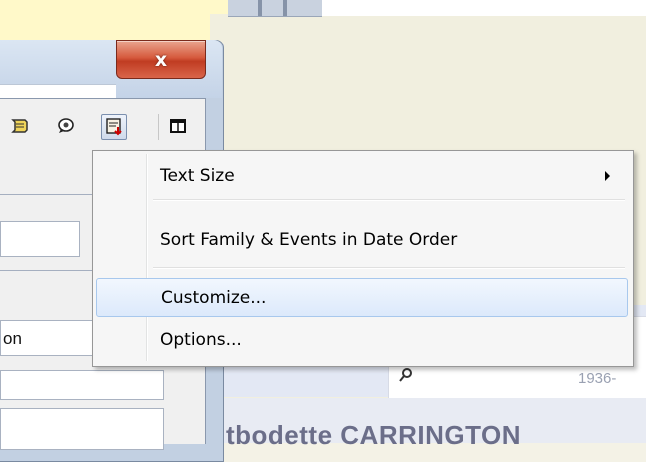  What do you see at coordinates (114, 127) in the screenshot?
I see `scroll-down-icon` at bounding box center [114, 127].